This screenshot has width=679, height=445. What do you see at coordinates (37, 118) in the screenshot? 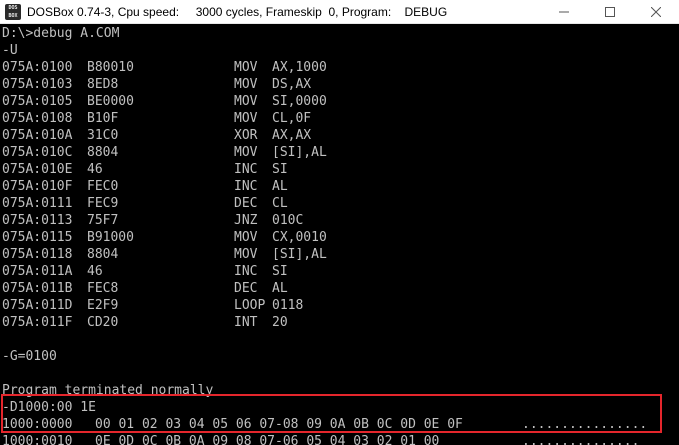
I see `disassembly-address: 075A:0108` at bounding box center [37, 118].